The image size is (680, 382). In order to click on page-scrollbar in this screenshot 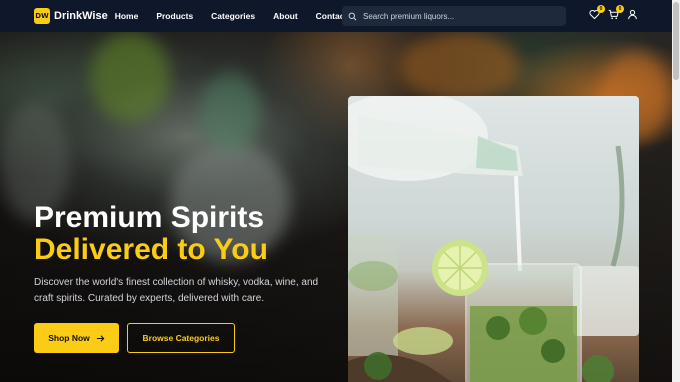, I will do `click(676, 191)`.